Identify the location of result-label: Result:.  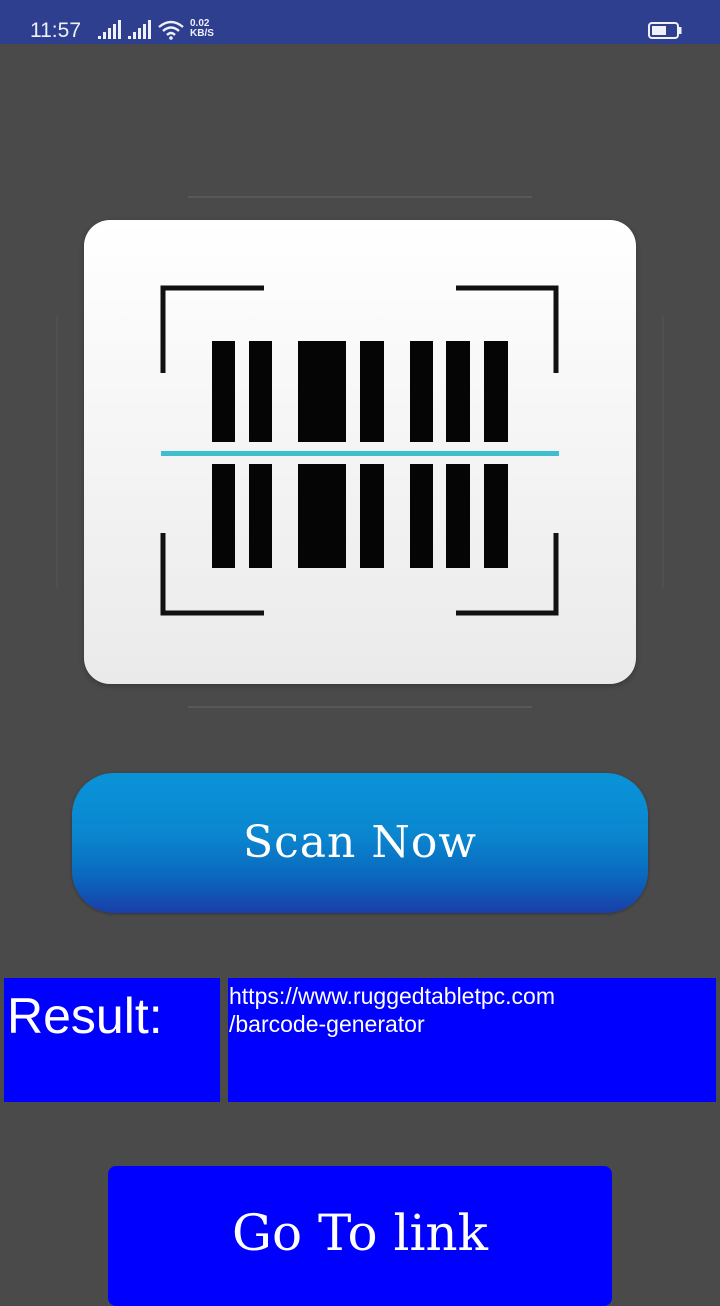
(85, 1016).